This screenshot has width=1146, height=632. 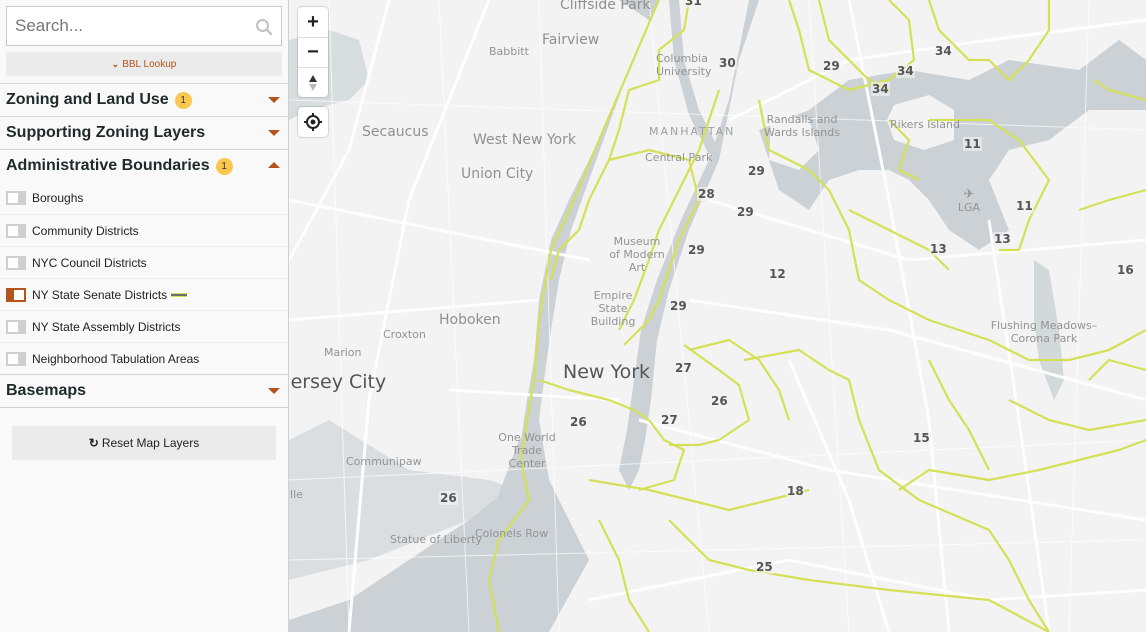 I want to click on layer-item-ny-state-assembly-districts: NY State Assembly Districts, so click(x=144, y=326).